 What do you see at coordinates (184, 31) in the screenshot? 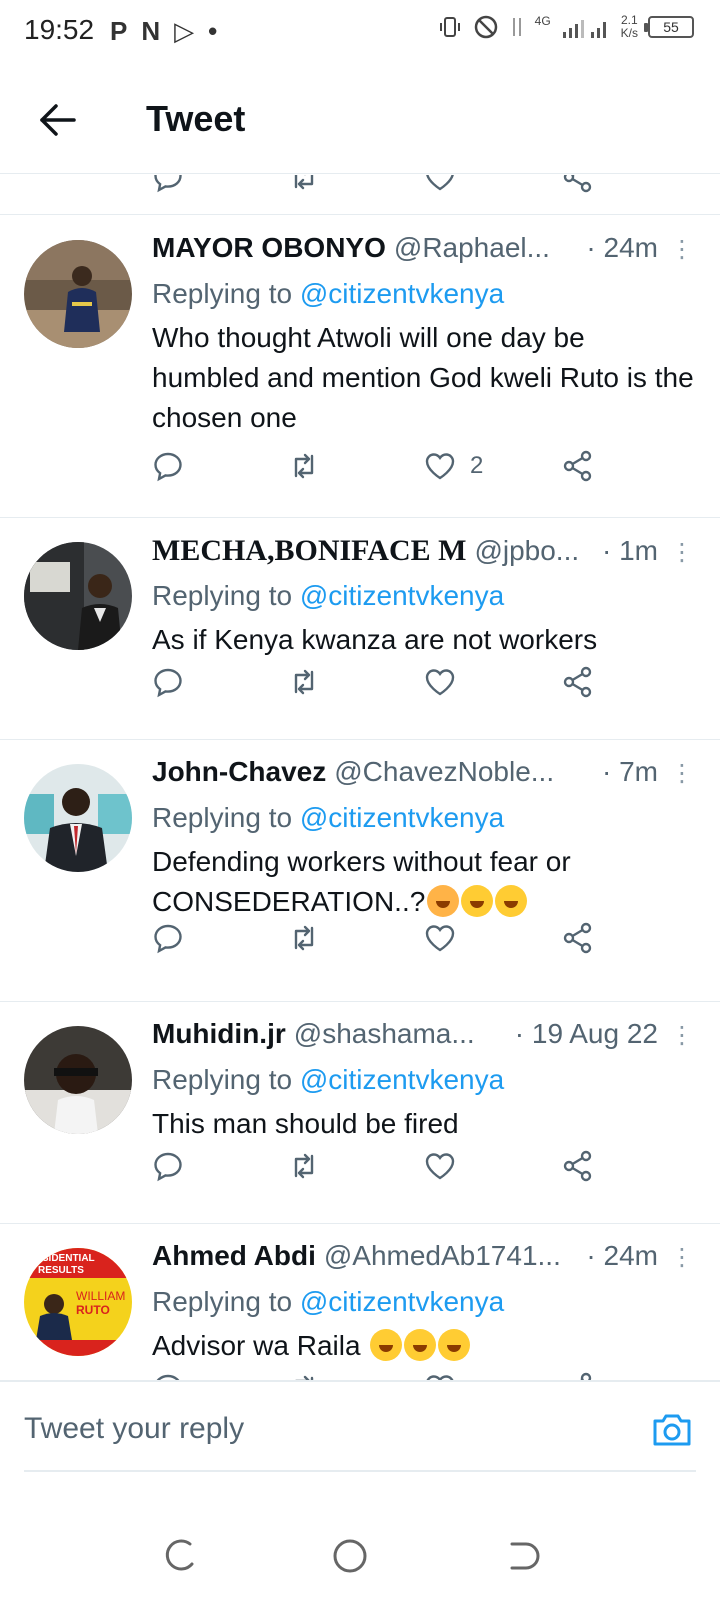
I see `play-notification-icon: ▷` at bounding box center [184, 31].